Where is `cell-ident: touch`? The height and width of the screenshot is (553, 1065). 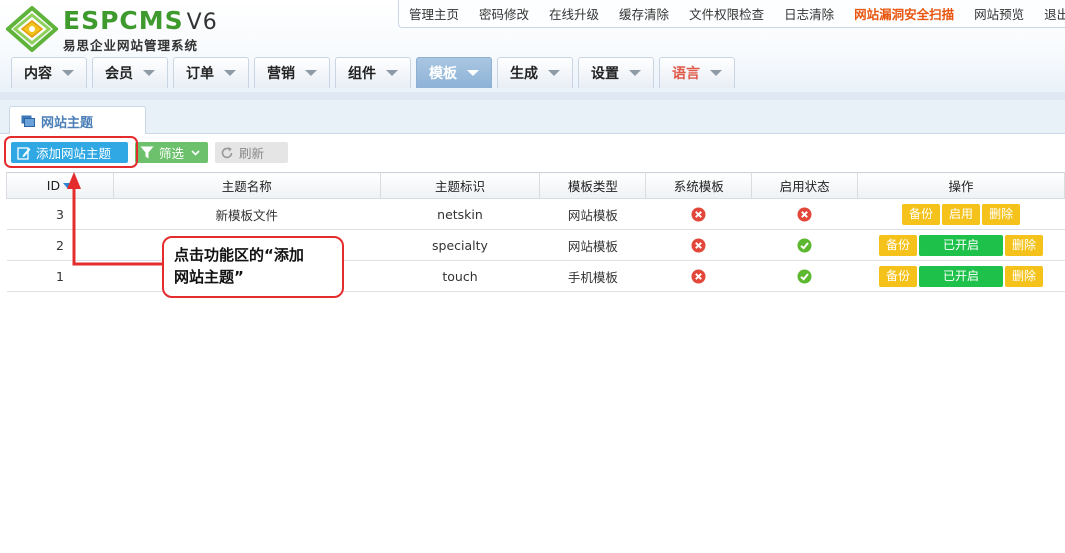
cell-ident: touch is located at coordinates (460, 276).